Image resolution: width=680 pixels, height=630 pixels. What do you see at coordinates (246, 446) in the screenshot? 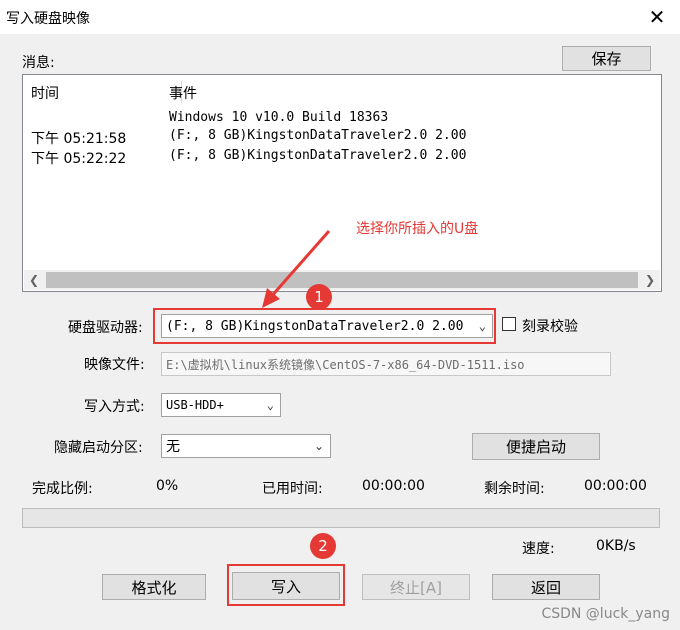
I see `hidden-partition-select: 无 ⌄` at bounding box center [246, 446].